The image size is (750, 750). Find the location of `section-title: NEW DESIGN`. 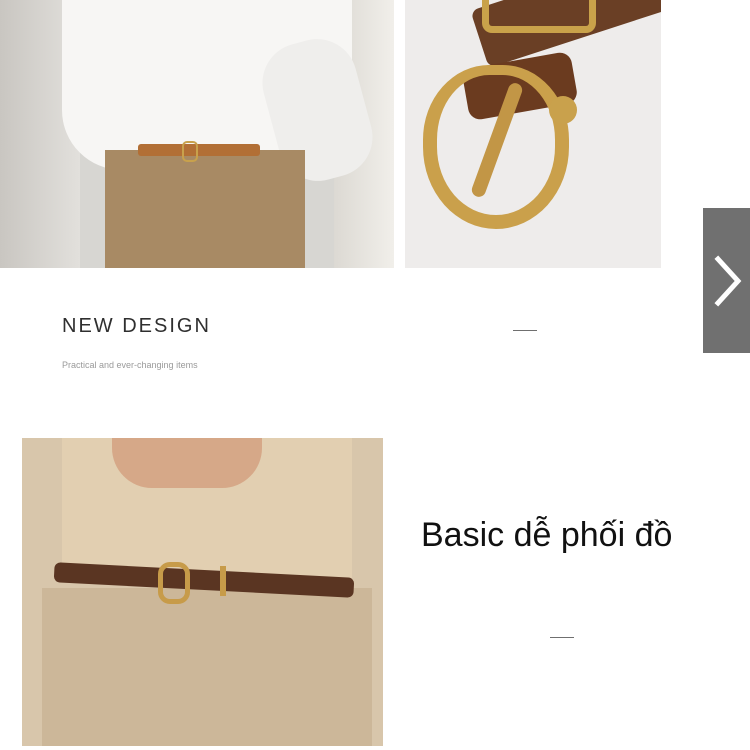

section-title: NEW DESIGN is located at coordinates (136, 326).